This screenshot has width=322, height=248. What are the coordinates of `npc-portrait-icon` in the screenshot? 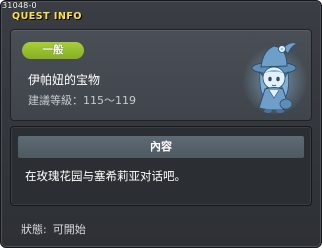 It's located at (275, 78).